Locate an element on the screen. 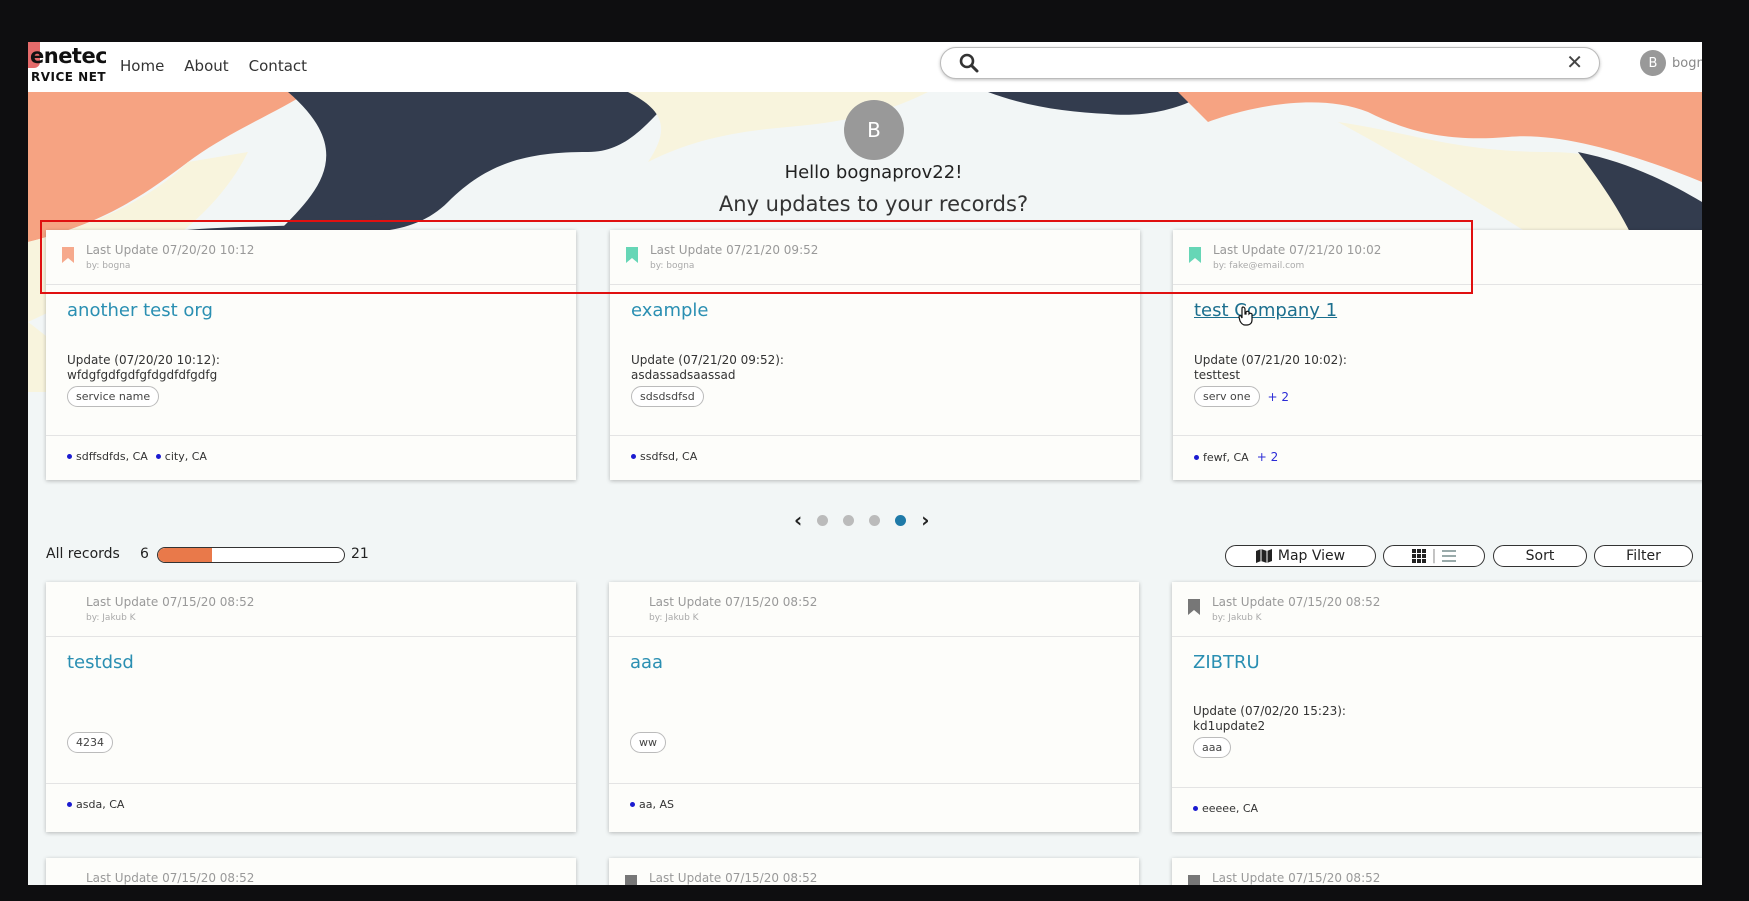 The image size is (1749, 901). service-tags: service name is located at coordinates (113, 396).